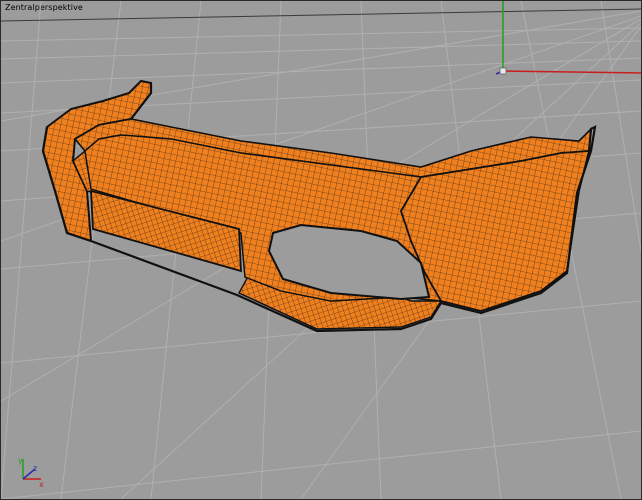 The image size is (642, 500). What do you see at coordinates (321, 15) in the screenshot?
I see `horizon-line` at bounding box center [321, 15].